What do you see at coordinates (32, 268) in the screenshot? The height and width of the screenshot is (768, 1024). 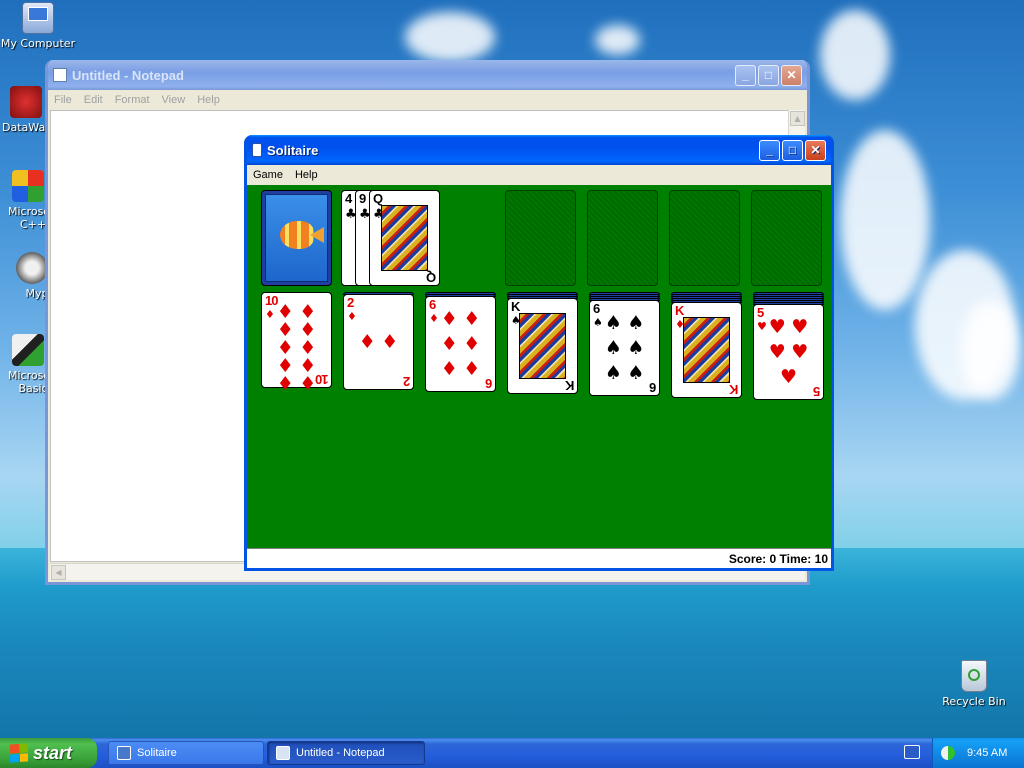 I see `myp-icon` at bounding box center [32, 268].